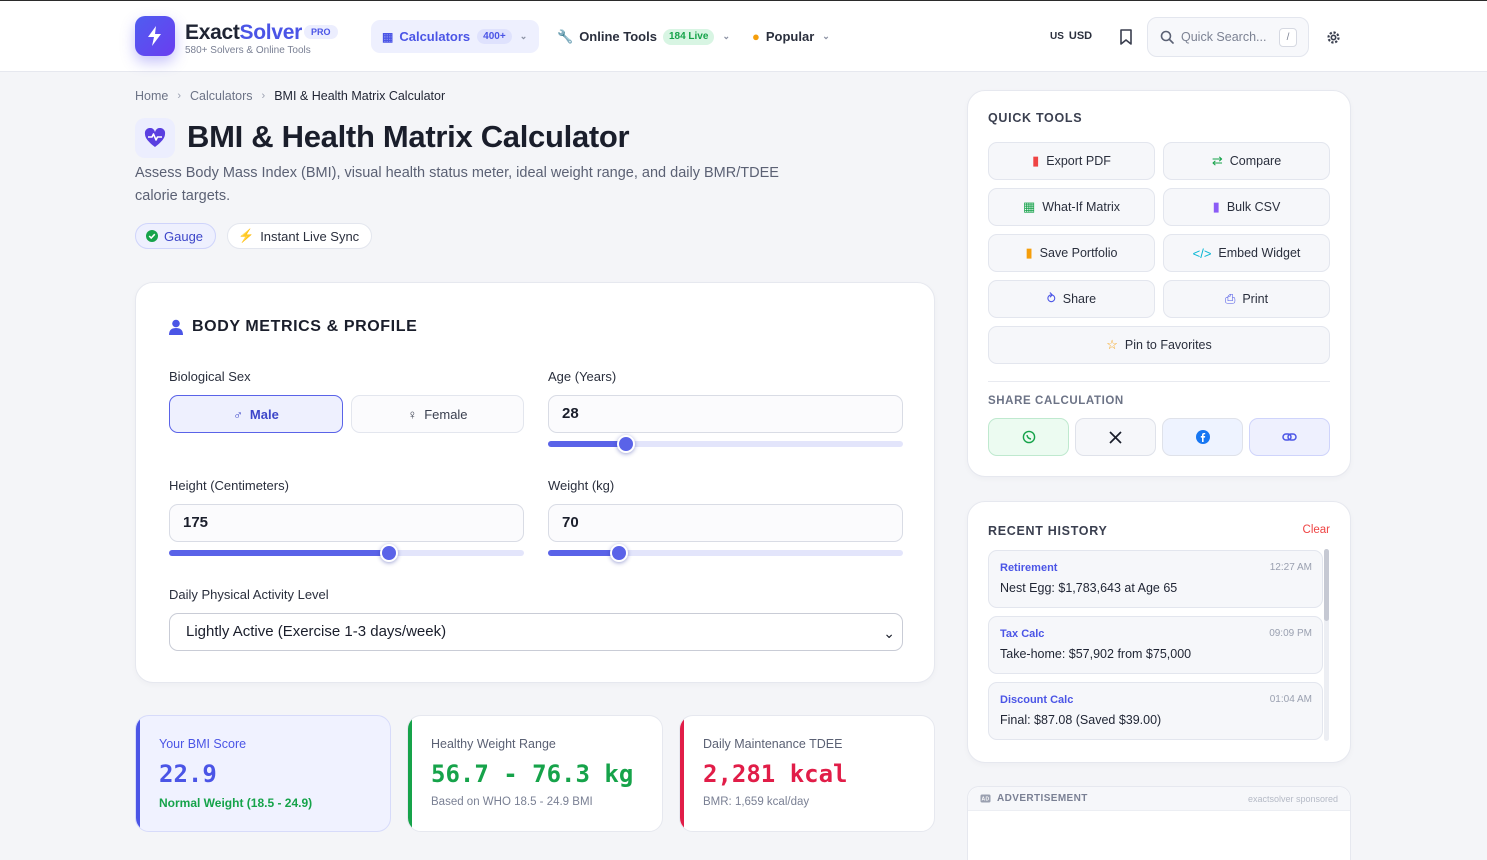 The image size is (1487, 860). Describe the element at coordinates (256, 414) in the screenshot. I see `sex-male-button: ♂ Male` at that location.